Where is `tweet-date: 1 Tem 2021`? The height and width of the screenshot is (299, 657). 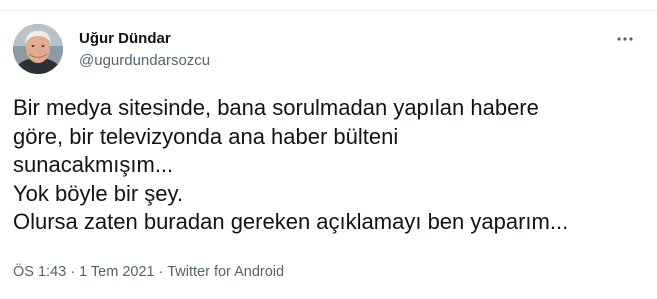 tweet-date: 1 Tem 2021 is located at coordinates (117, 272).